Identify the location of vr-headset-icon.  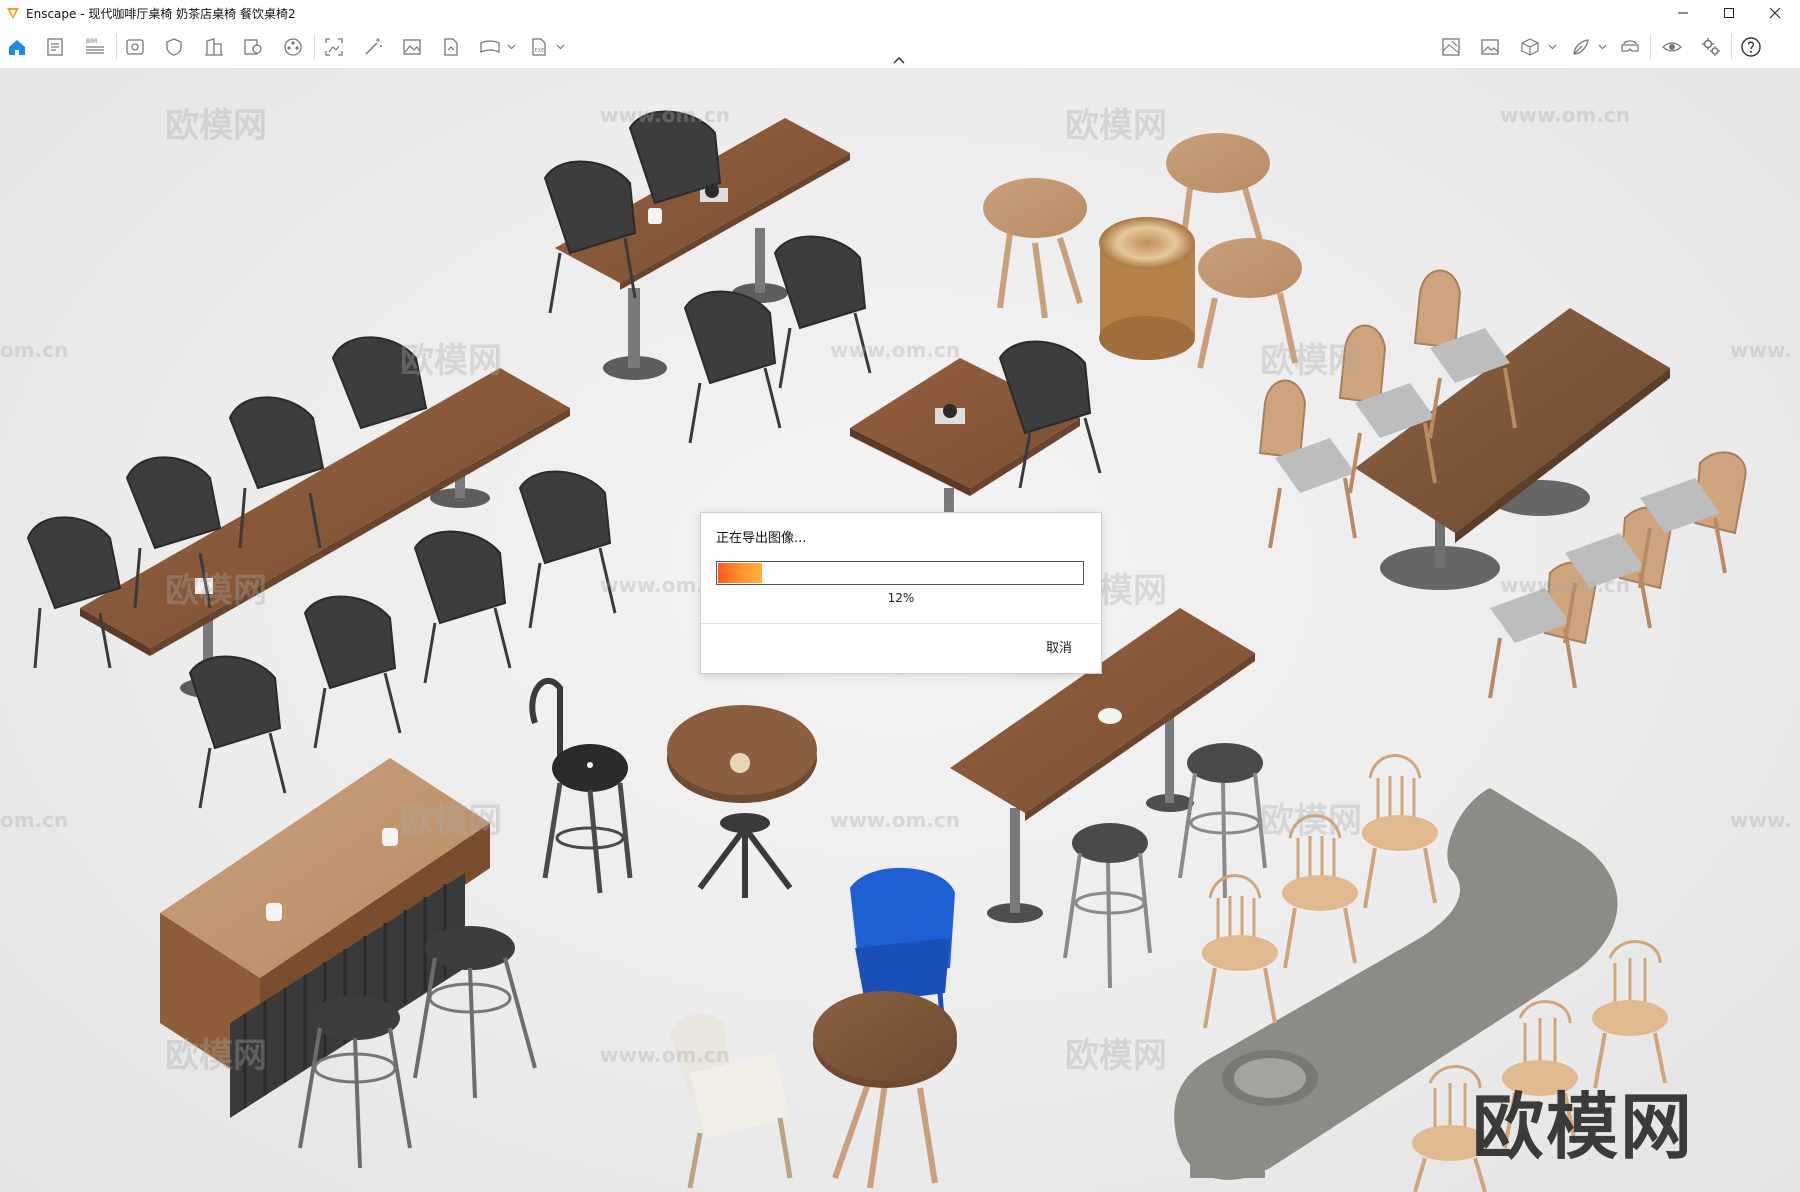
(1630, 46).